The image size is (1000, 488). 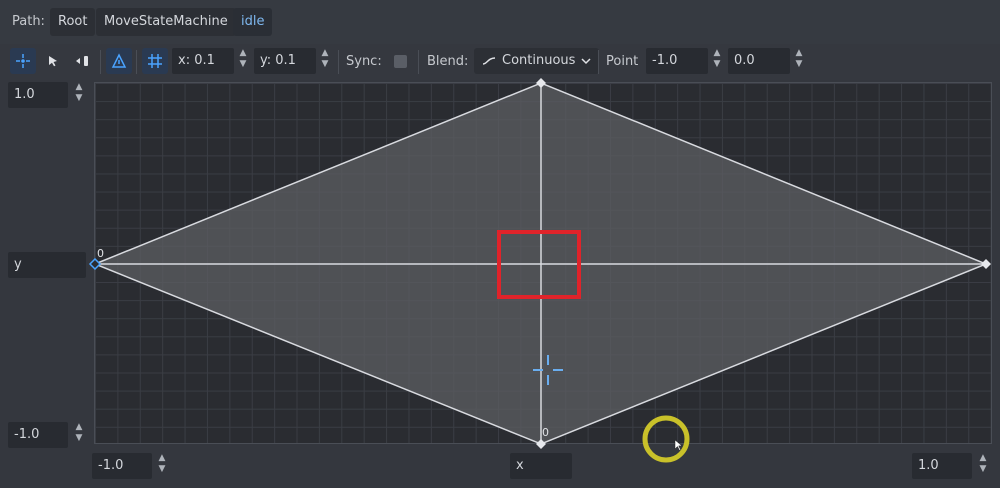 What do you see at coordinates (95, 264) in the screenshot?
I see `blend-point-left-selected` at bounding box center [95, 264].